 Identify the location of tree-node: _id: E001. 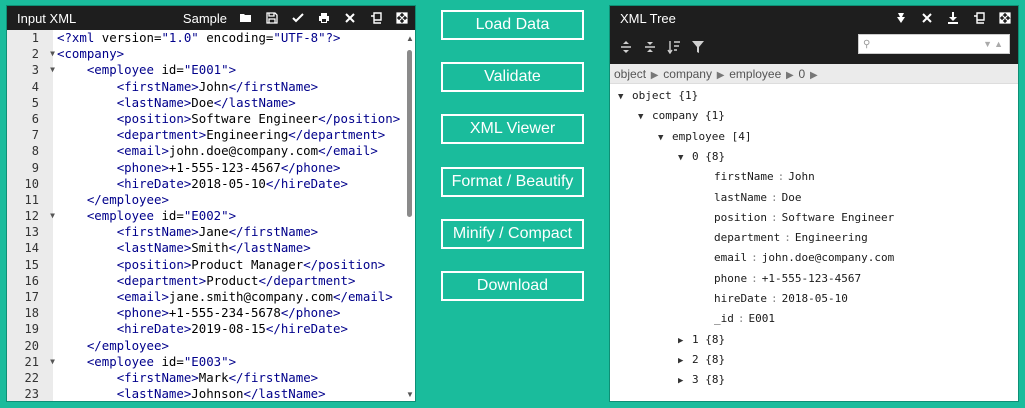
(744, 319).